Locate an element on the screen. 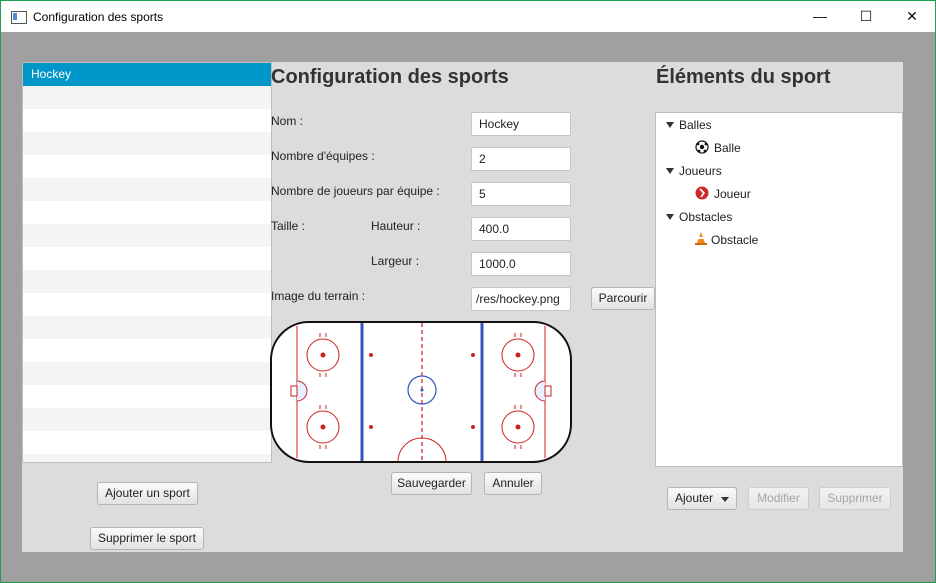 This screenshot has width=936, height=583. config-heading: Configuration des sports is located at coordinates (390, 77).